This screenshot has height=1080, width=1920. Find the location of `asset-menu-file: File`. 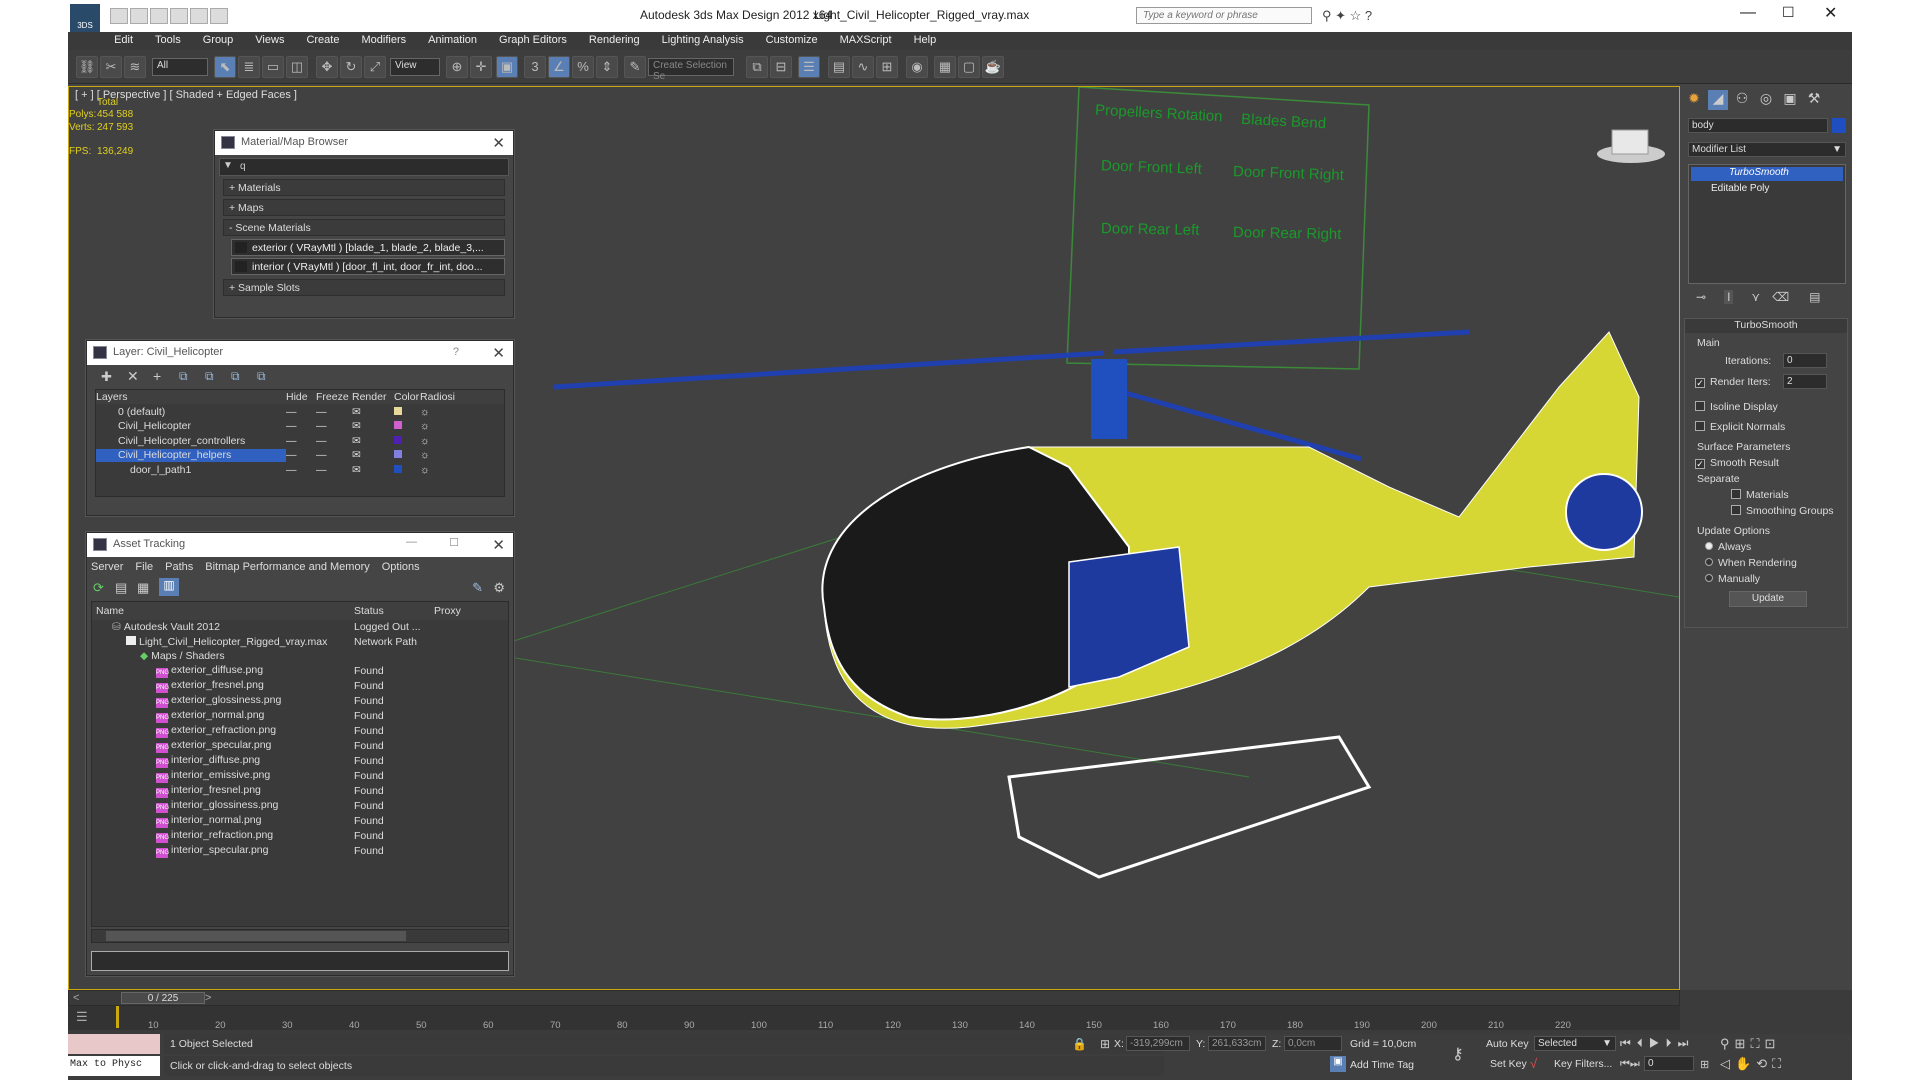

asset-menu-file: File is located at coordinates (144, 567).